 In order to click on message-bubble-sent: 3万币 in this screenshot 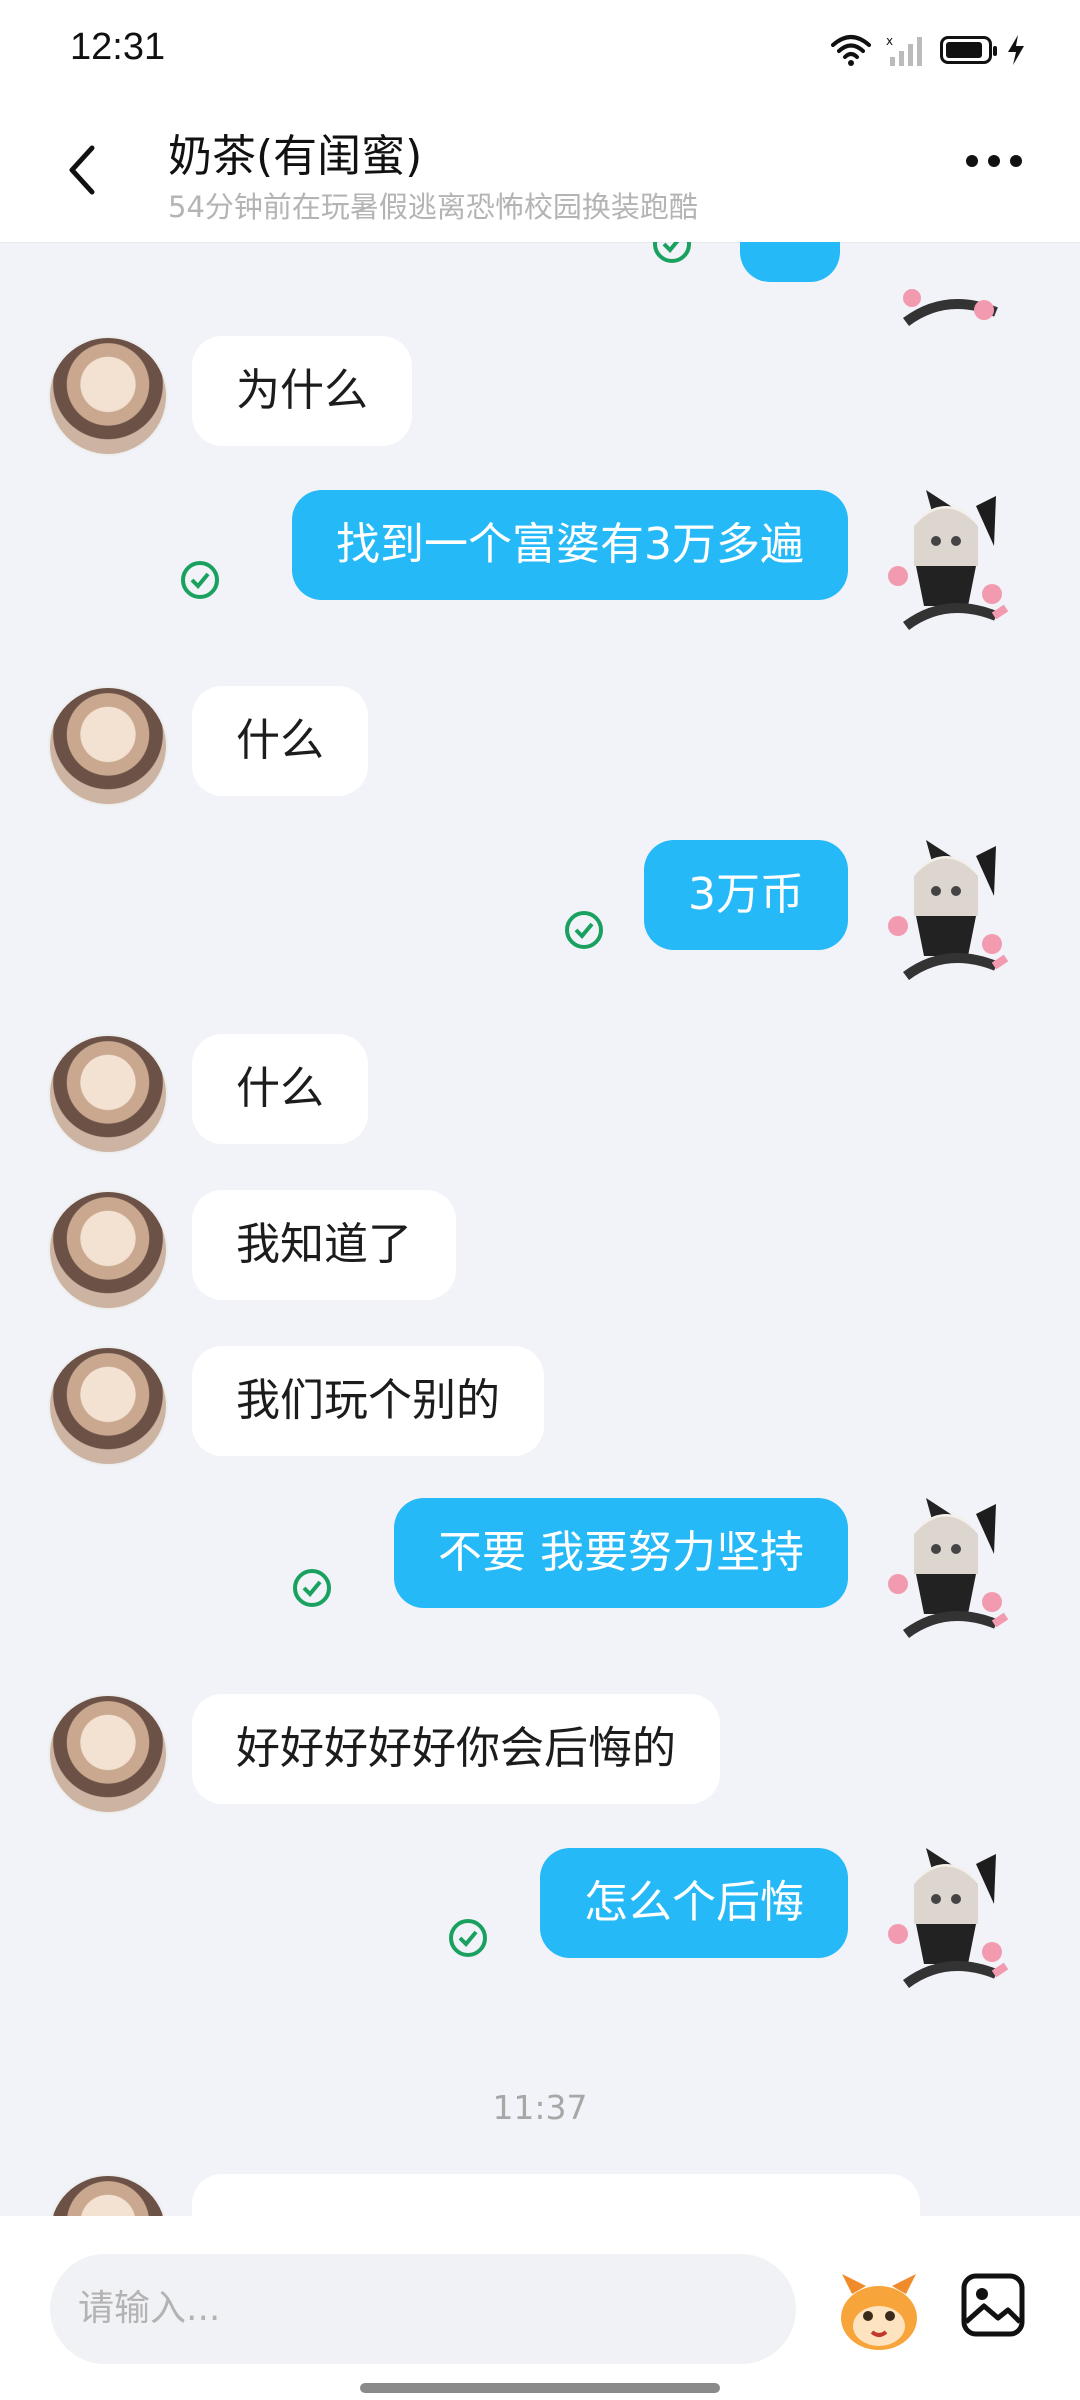, I will do `click(746, 895)`.